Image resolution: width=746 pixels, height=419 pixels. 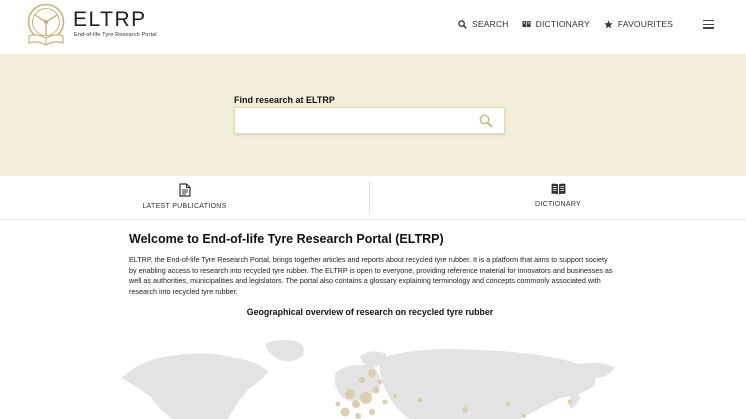 I want to click on research-world-map, so click(x=372, y=378).